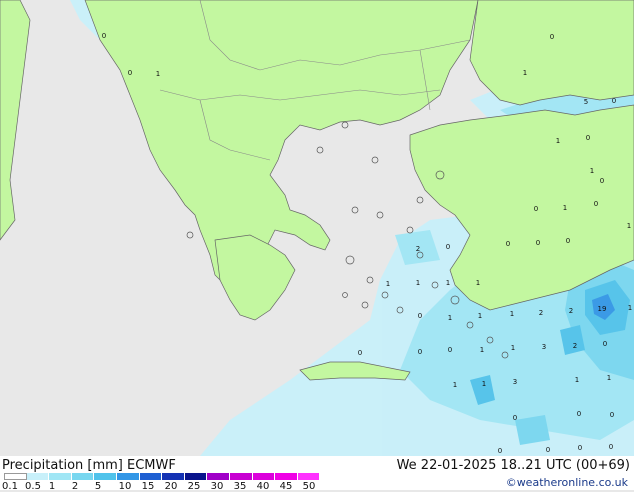 This screenshot has height=492, width=634. Describe the element at coordinates (240, 486) in the screenshot. I see `legend-tick-label: 35` at that location.